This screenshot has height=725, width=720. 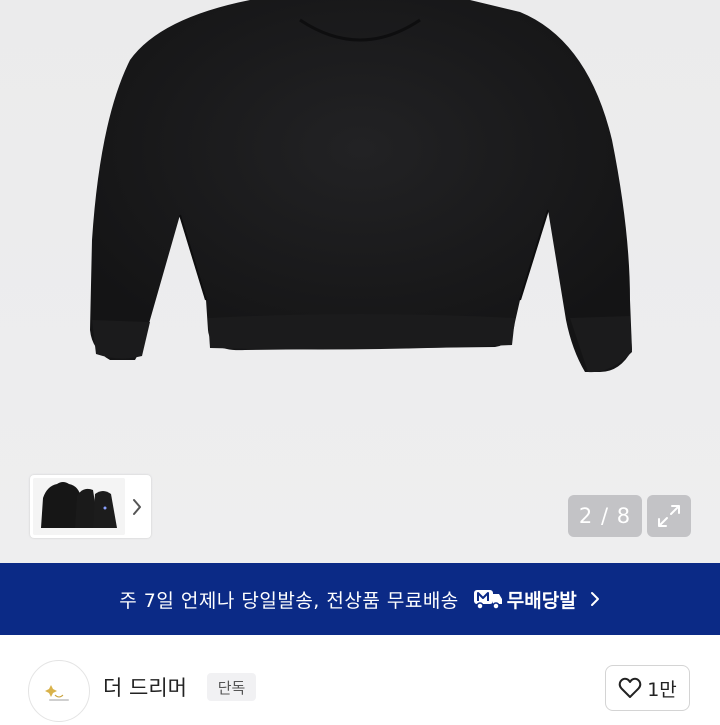 I want to click on like-button: 1만, so click(x=647, y=688).